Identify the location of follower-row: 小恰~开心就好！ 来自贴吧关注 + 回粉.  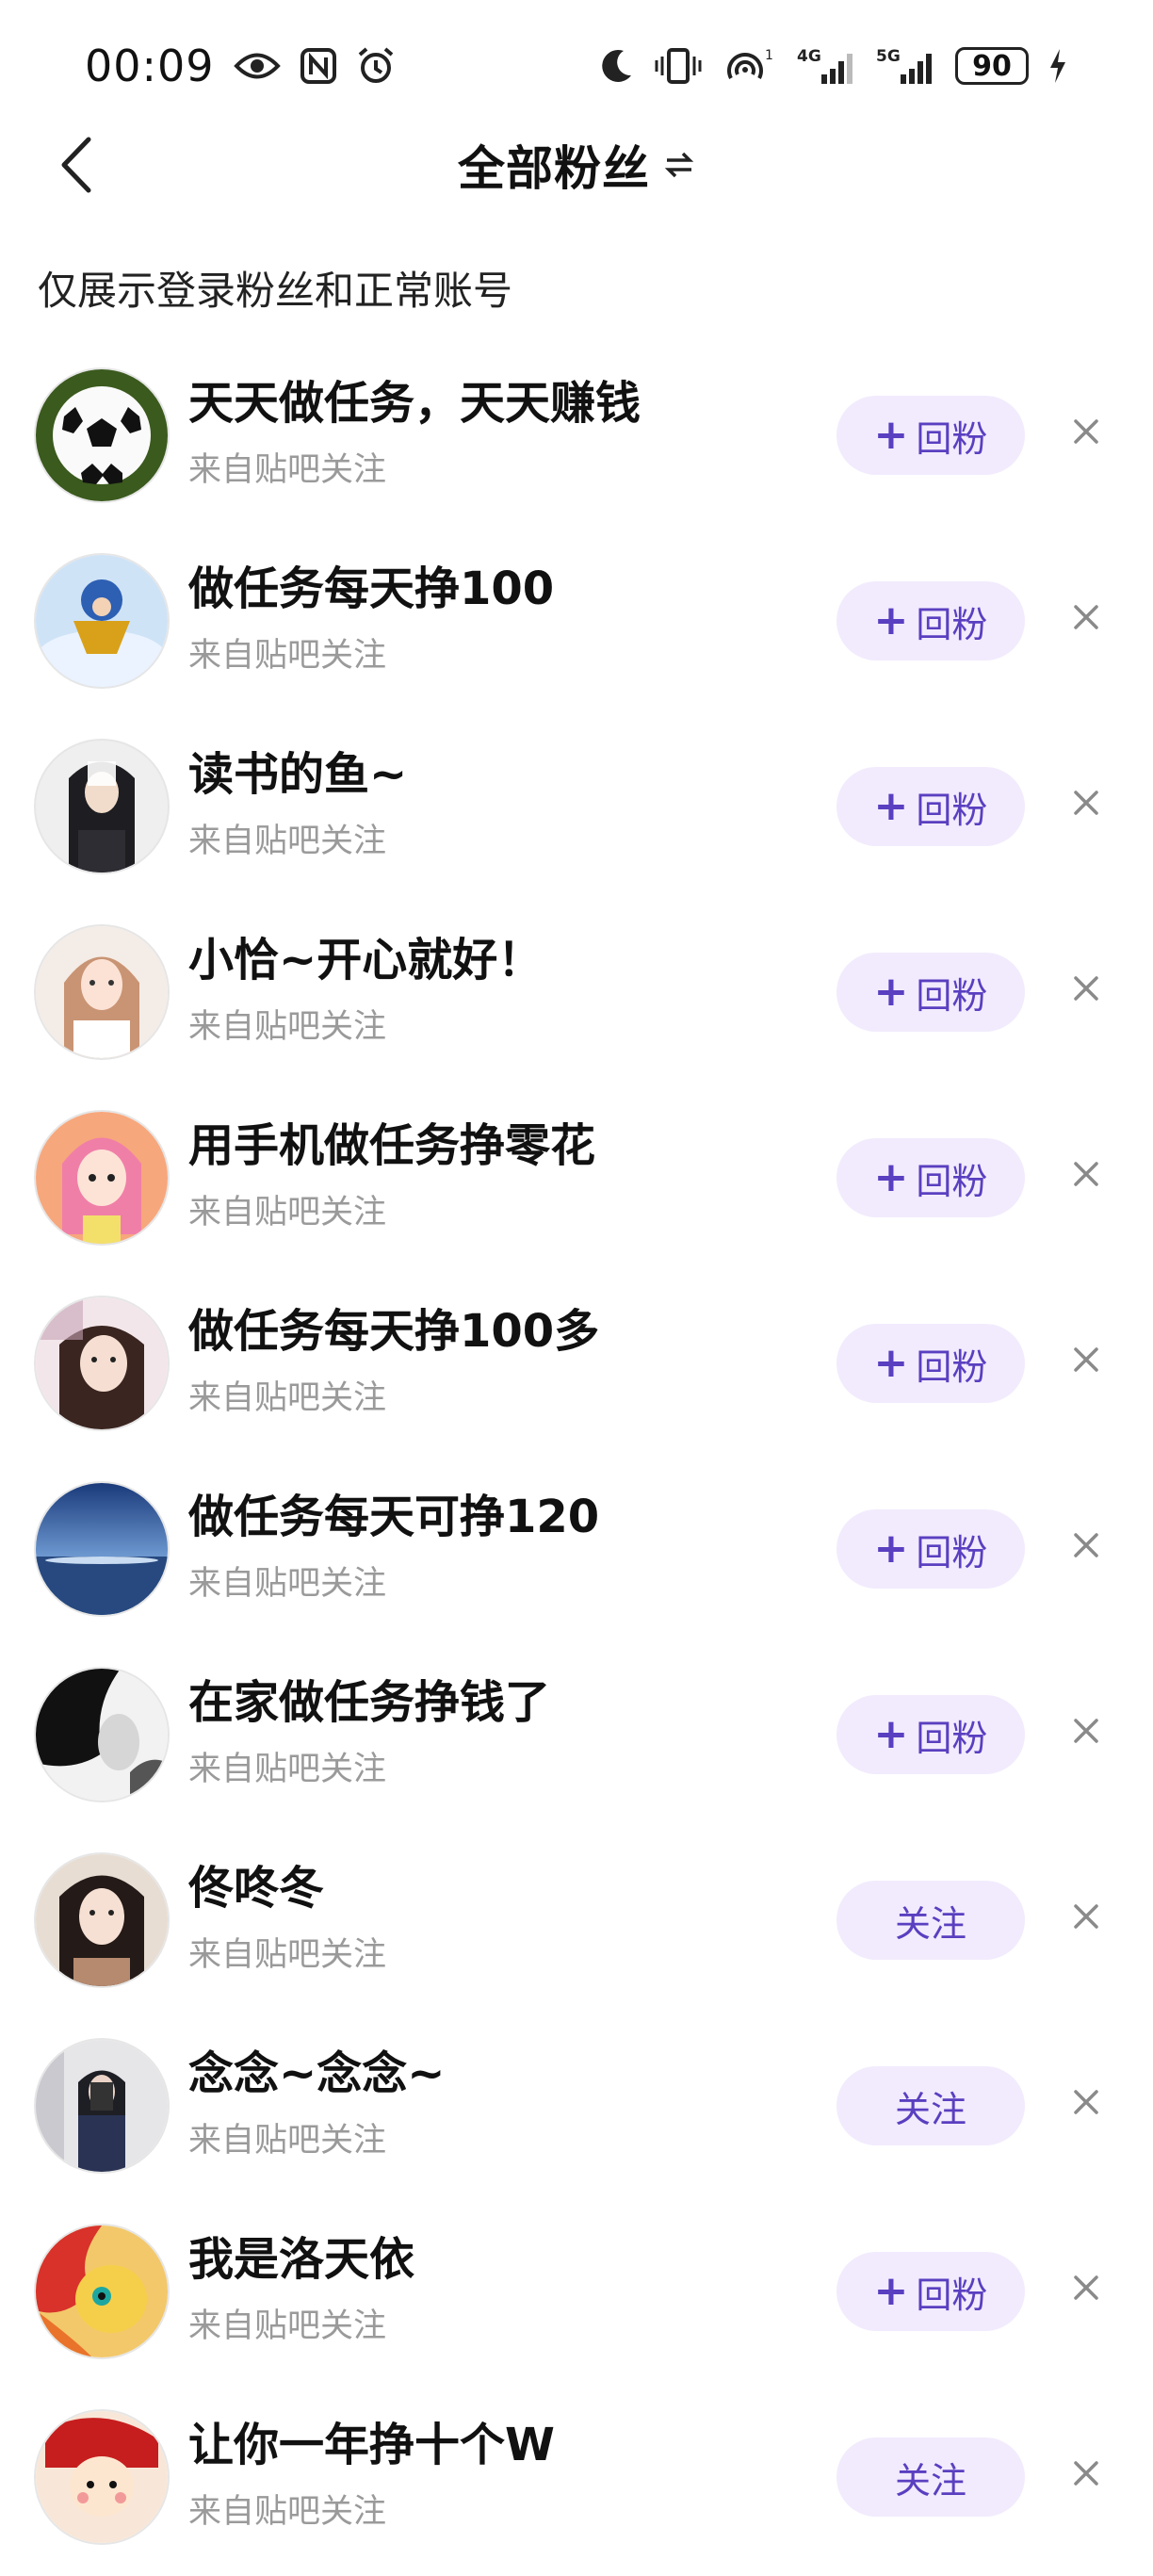
(576, 998).